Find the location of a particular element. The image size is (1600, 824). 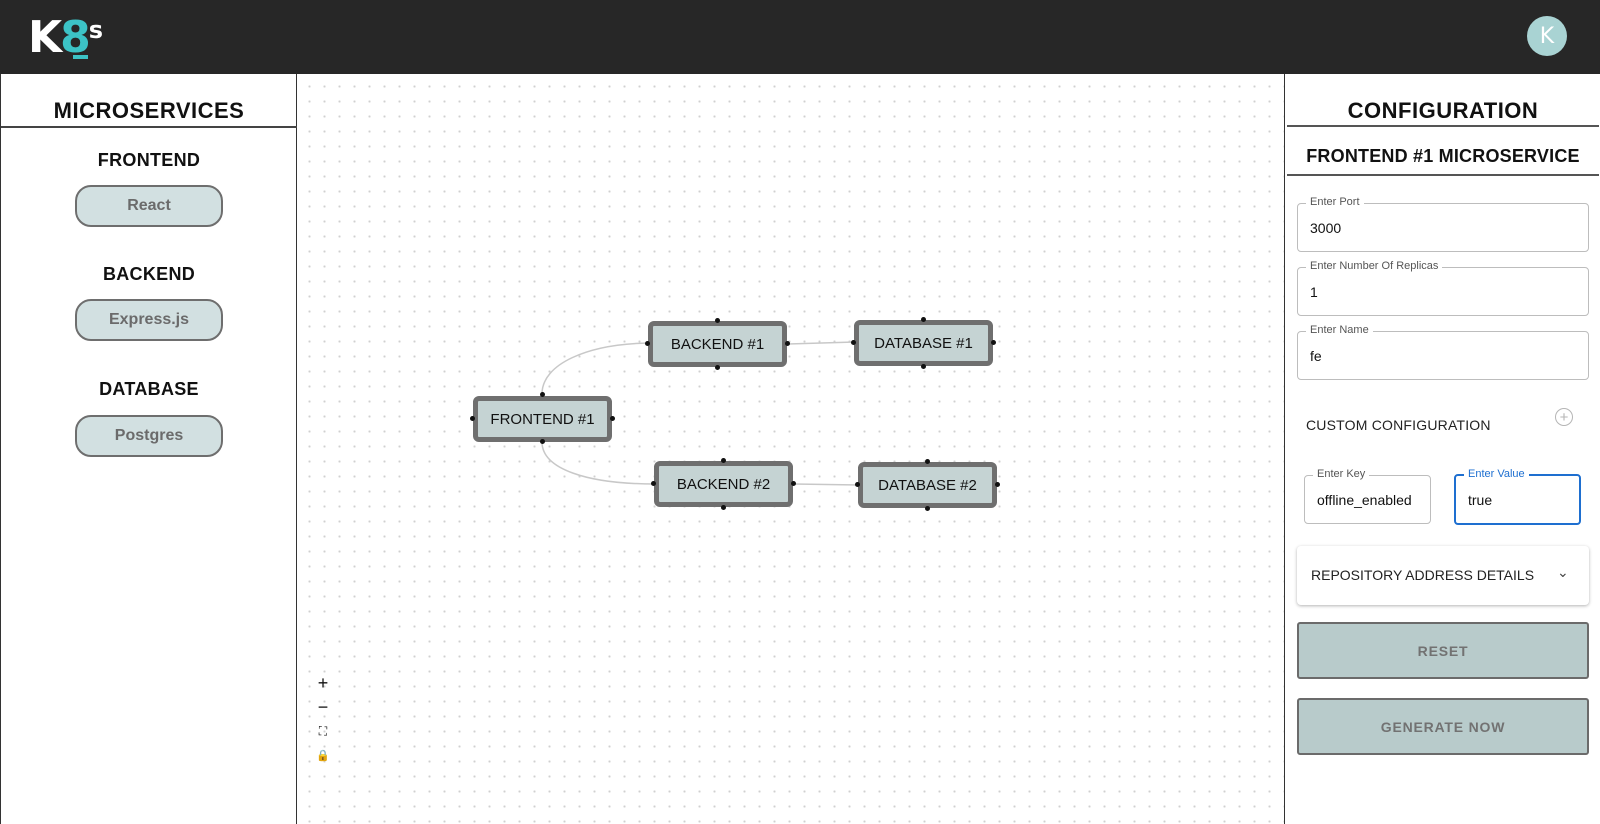

lock-icon: 🔒 is located at coordinates (323, 755).